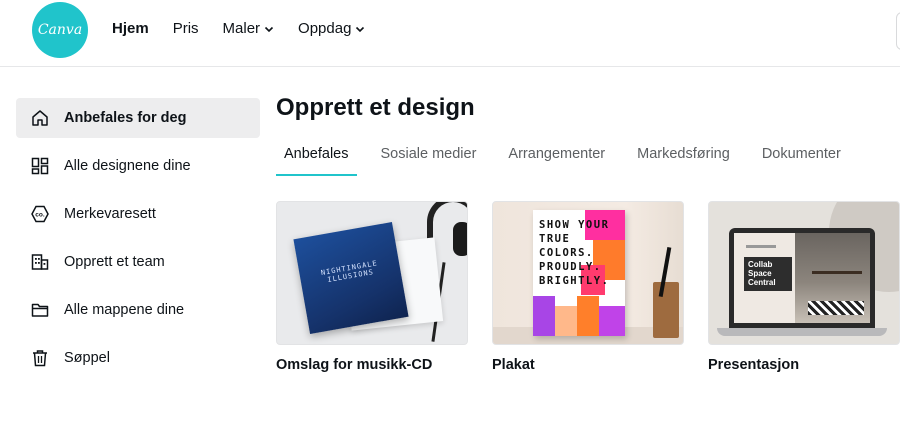 The height and width of the screenshot is (423, 900). I want to click on laptop-screen: Collab Space Central, so click(802, 278).